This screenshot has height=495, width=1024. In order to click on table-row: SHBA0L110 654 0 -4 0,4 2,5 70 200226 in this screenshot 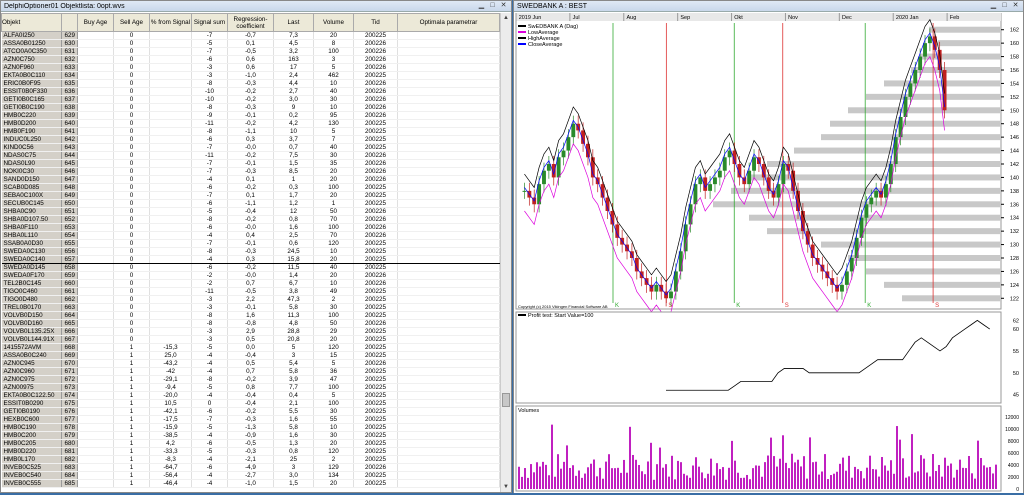, I will do `click(250, 235)`.